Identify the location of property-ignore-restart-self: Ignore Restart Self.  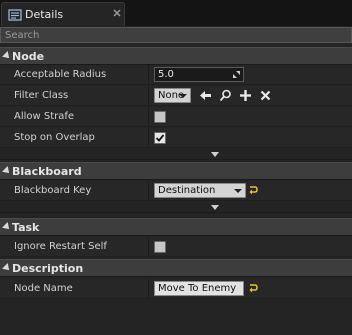
(176, 247).